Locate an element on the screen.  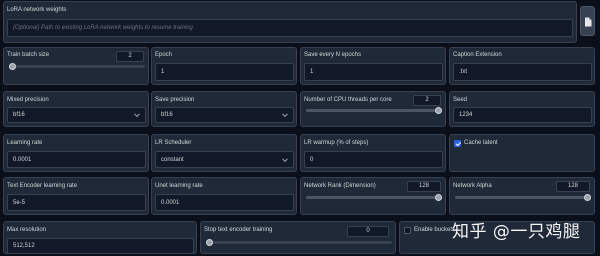
mixed-precision-panel: Mixed precision bf16 is located at coordinates (76, 109).